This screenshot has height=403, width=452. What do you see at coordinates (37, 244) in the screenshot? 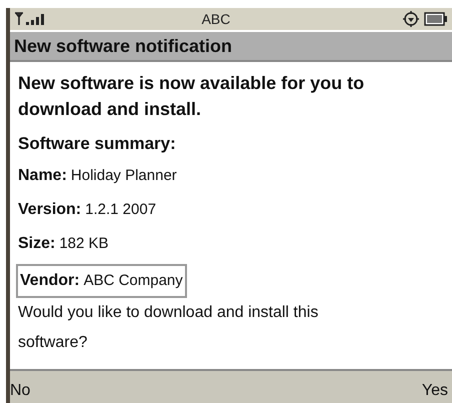
I see `field-label: Size:` at bounding box center [37, 244].